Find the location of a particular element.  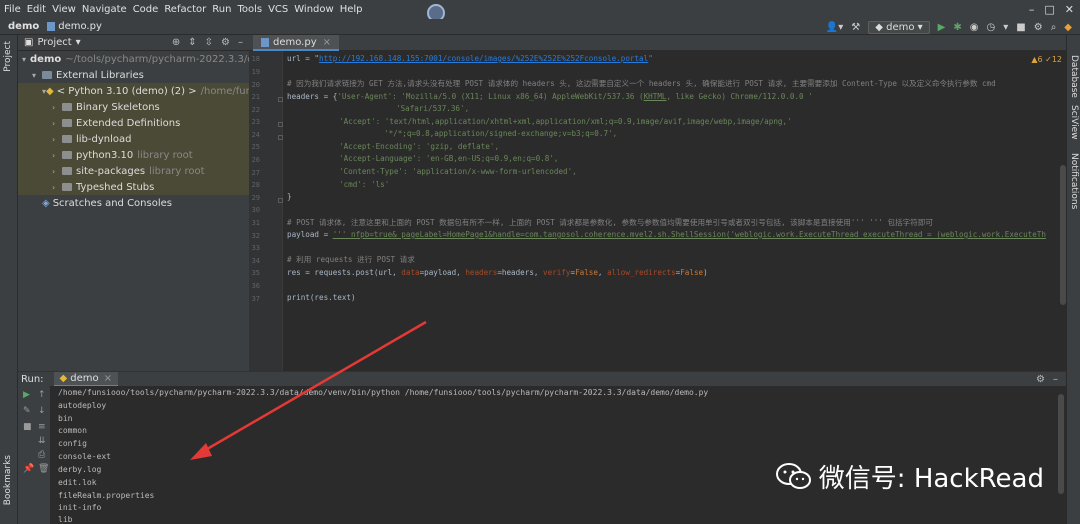

tree-item-extended-definitions: › Extended Definitions is located at coordinates (133, 123).